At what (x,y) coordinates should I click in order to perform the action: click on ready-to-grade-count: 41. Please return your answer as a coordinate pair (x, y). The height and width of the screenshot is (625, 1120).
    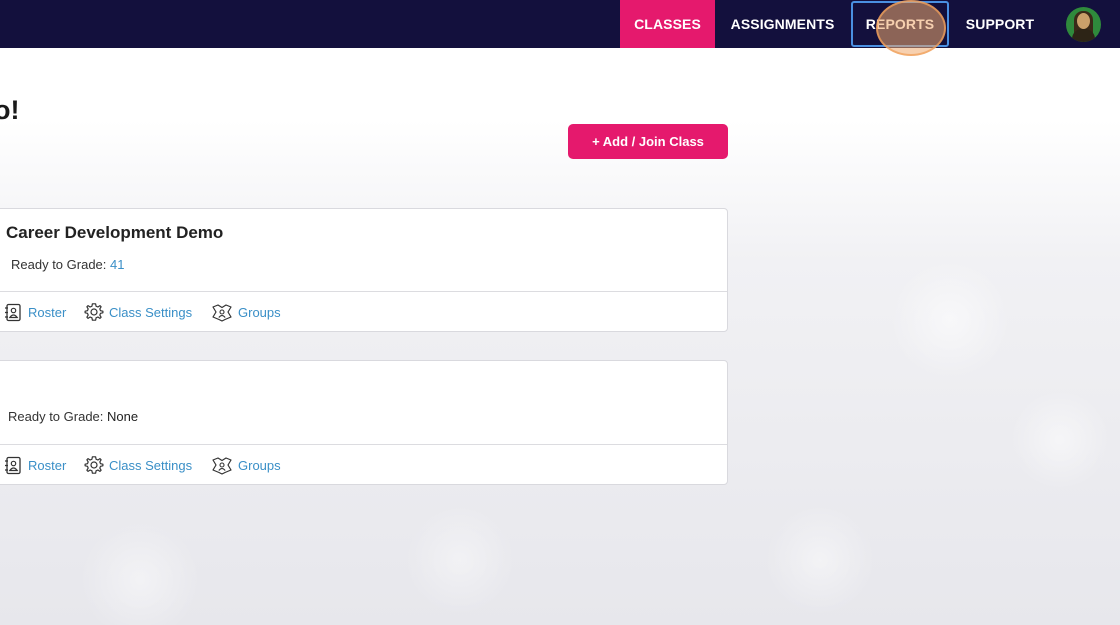
    Looking at the image, I should click on (117, 264).